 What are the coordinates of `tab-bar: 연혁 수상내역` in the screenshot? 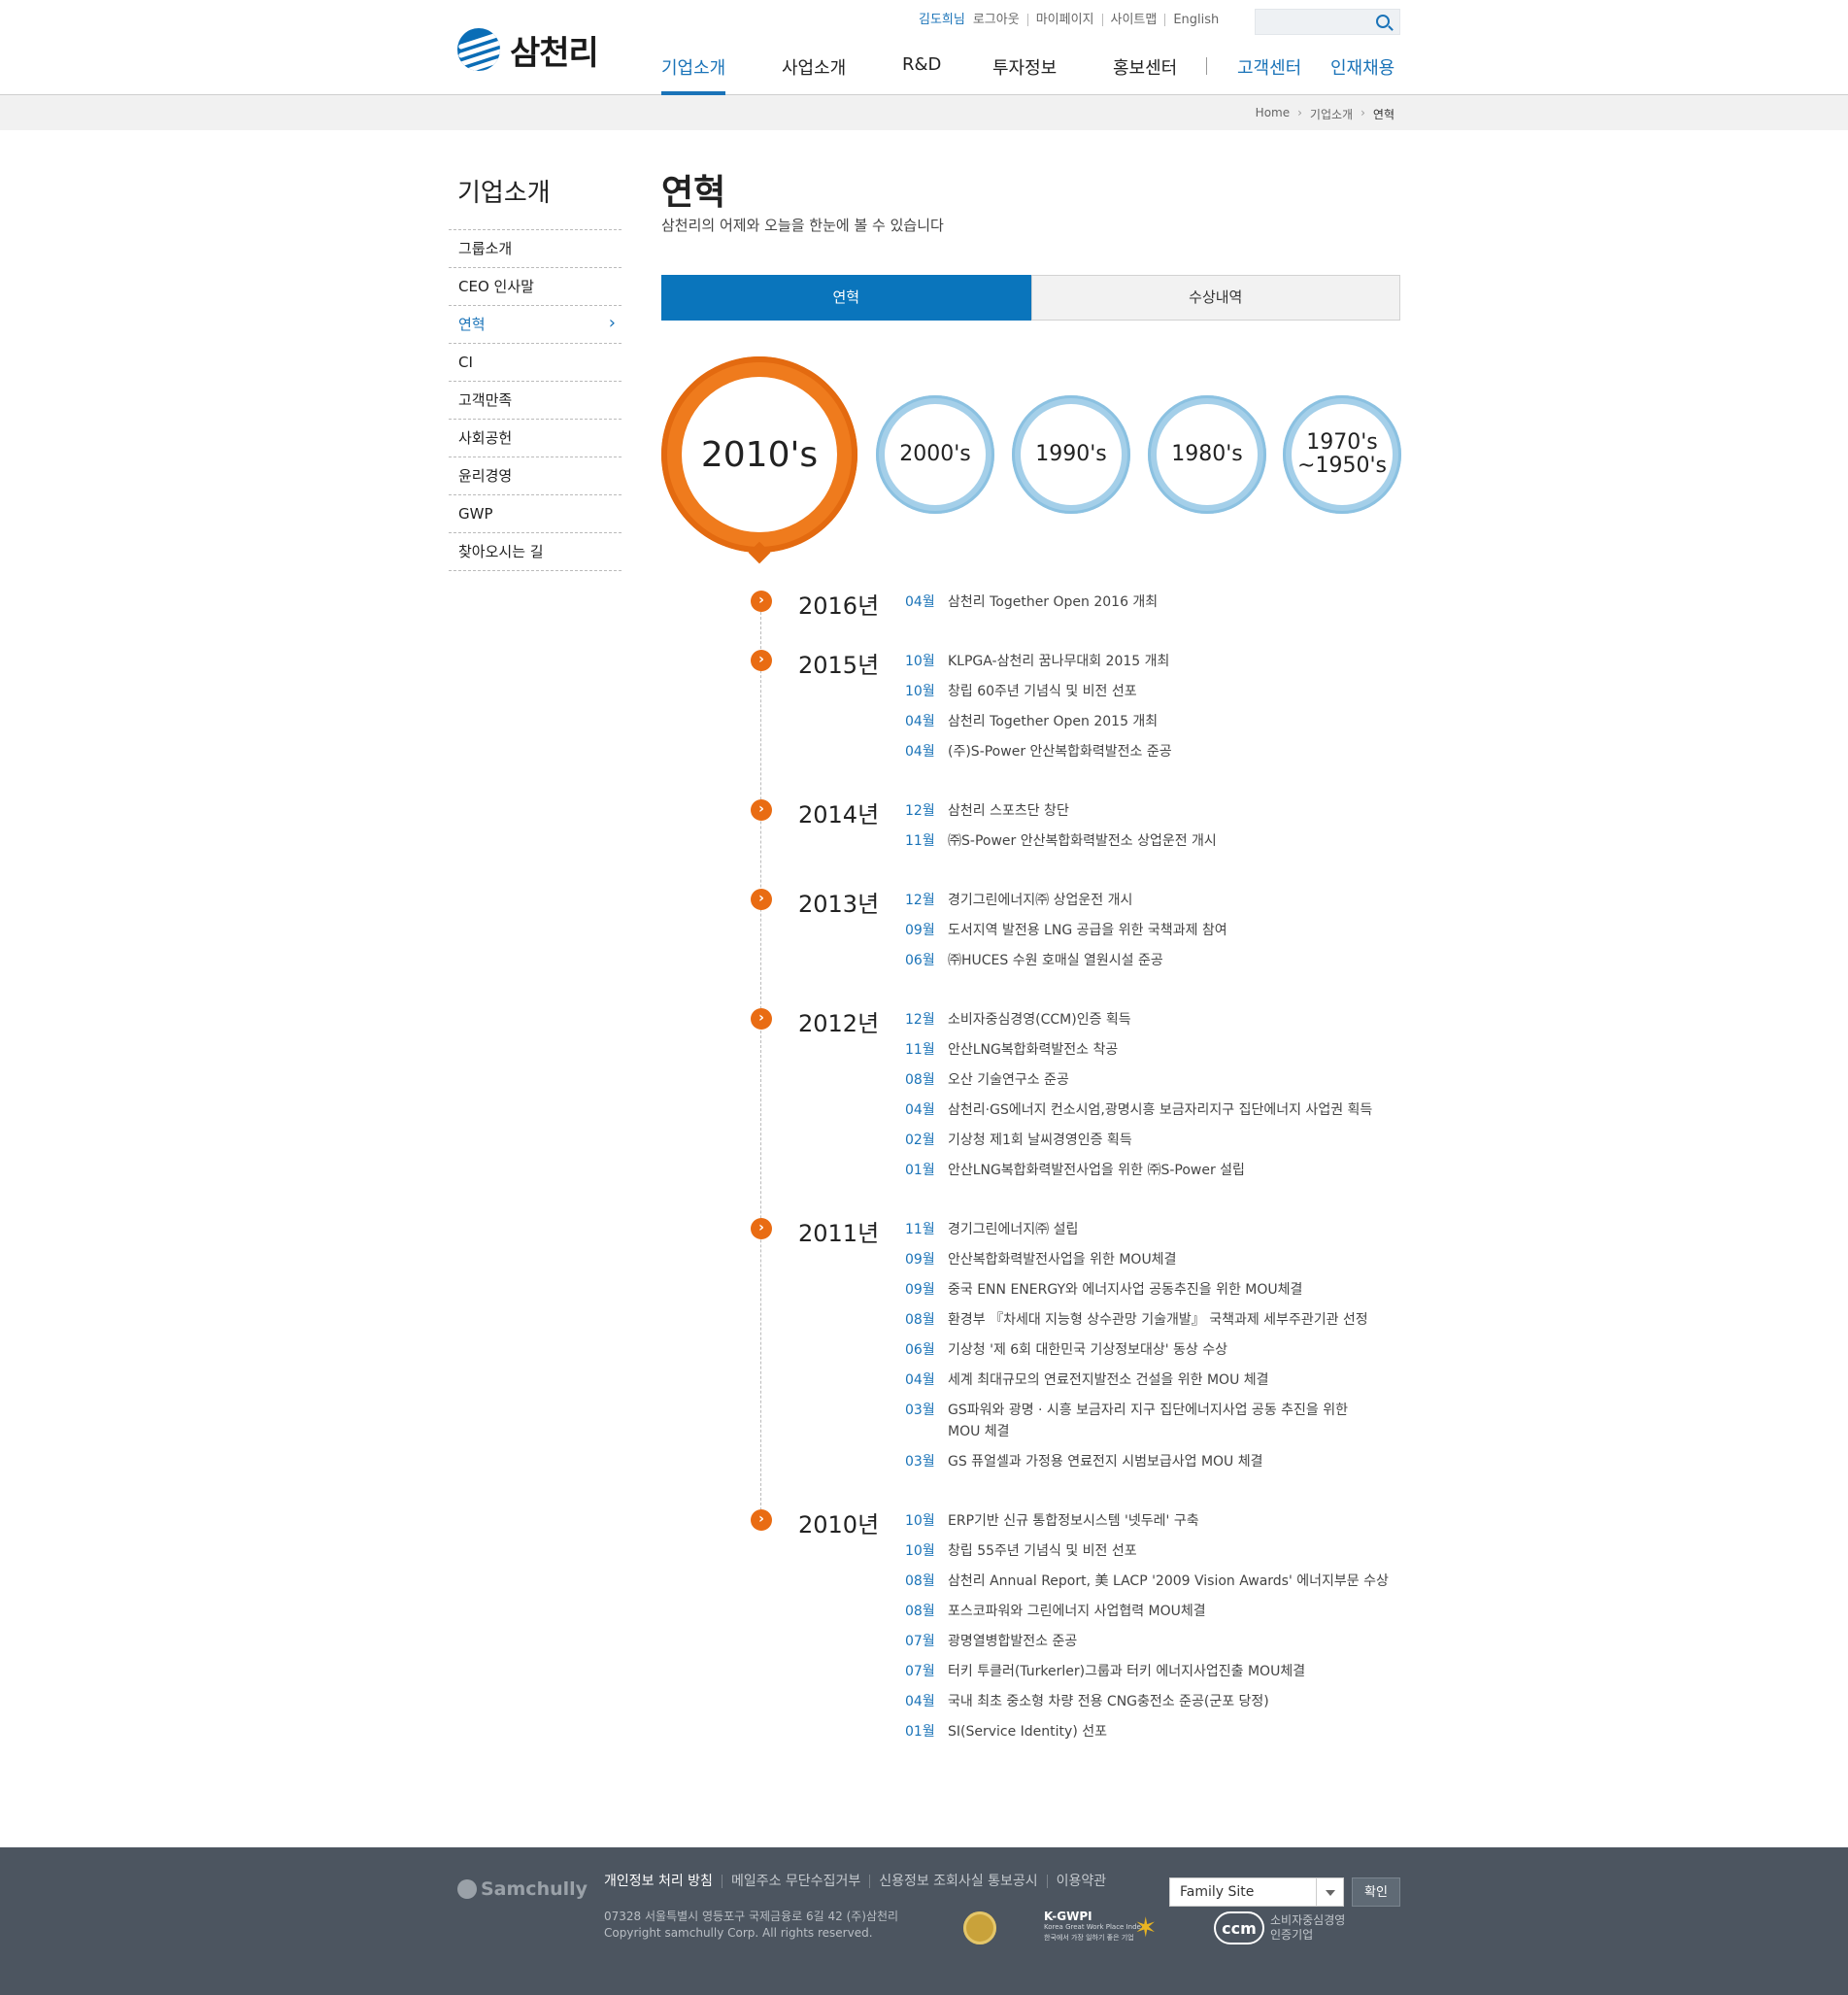 It's located at (1030, 298).